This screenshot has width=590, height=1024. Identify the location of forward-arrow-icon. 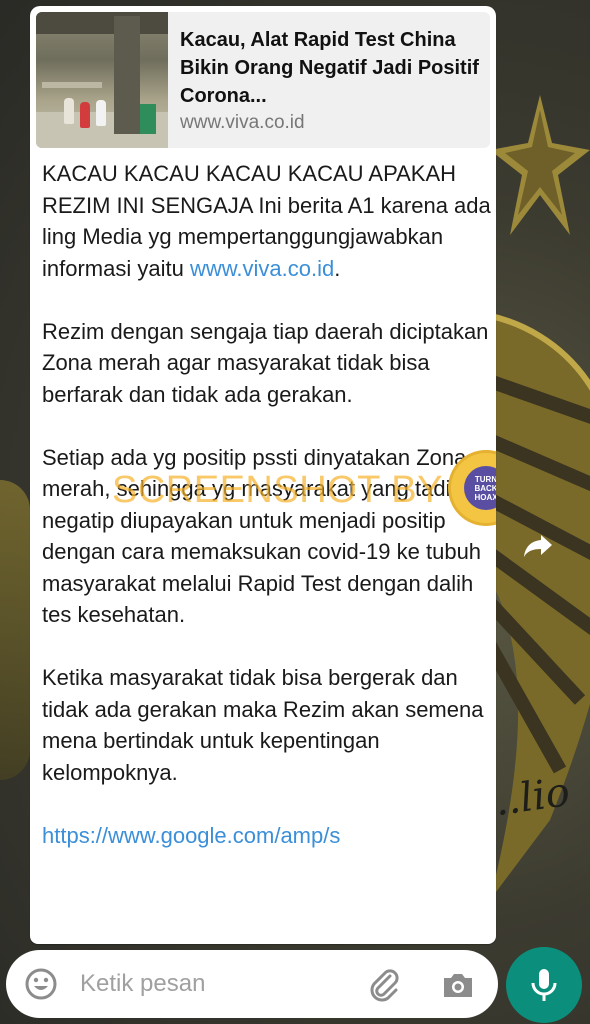
(538, 546).